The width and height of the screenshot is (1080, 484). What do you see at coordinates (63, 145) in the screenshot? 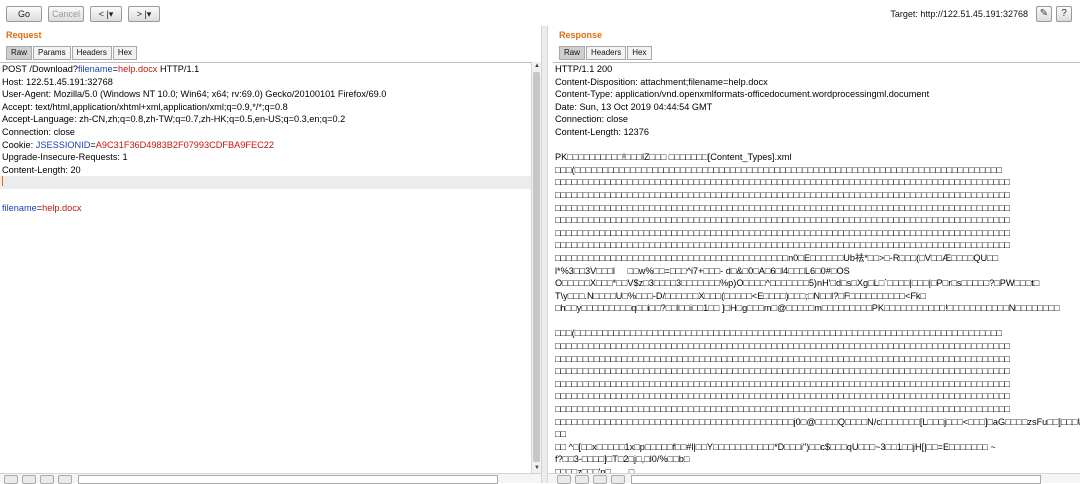
I see `cookie-key: JSESSIONID` at bounding box center [63, 145].